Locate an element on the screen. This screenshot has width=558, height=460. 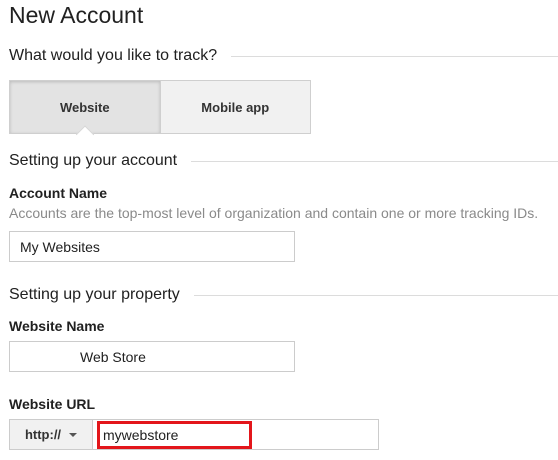
website-name-label: Website Name is located at coordinates (57, 326).